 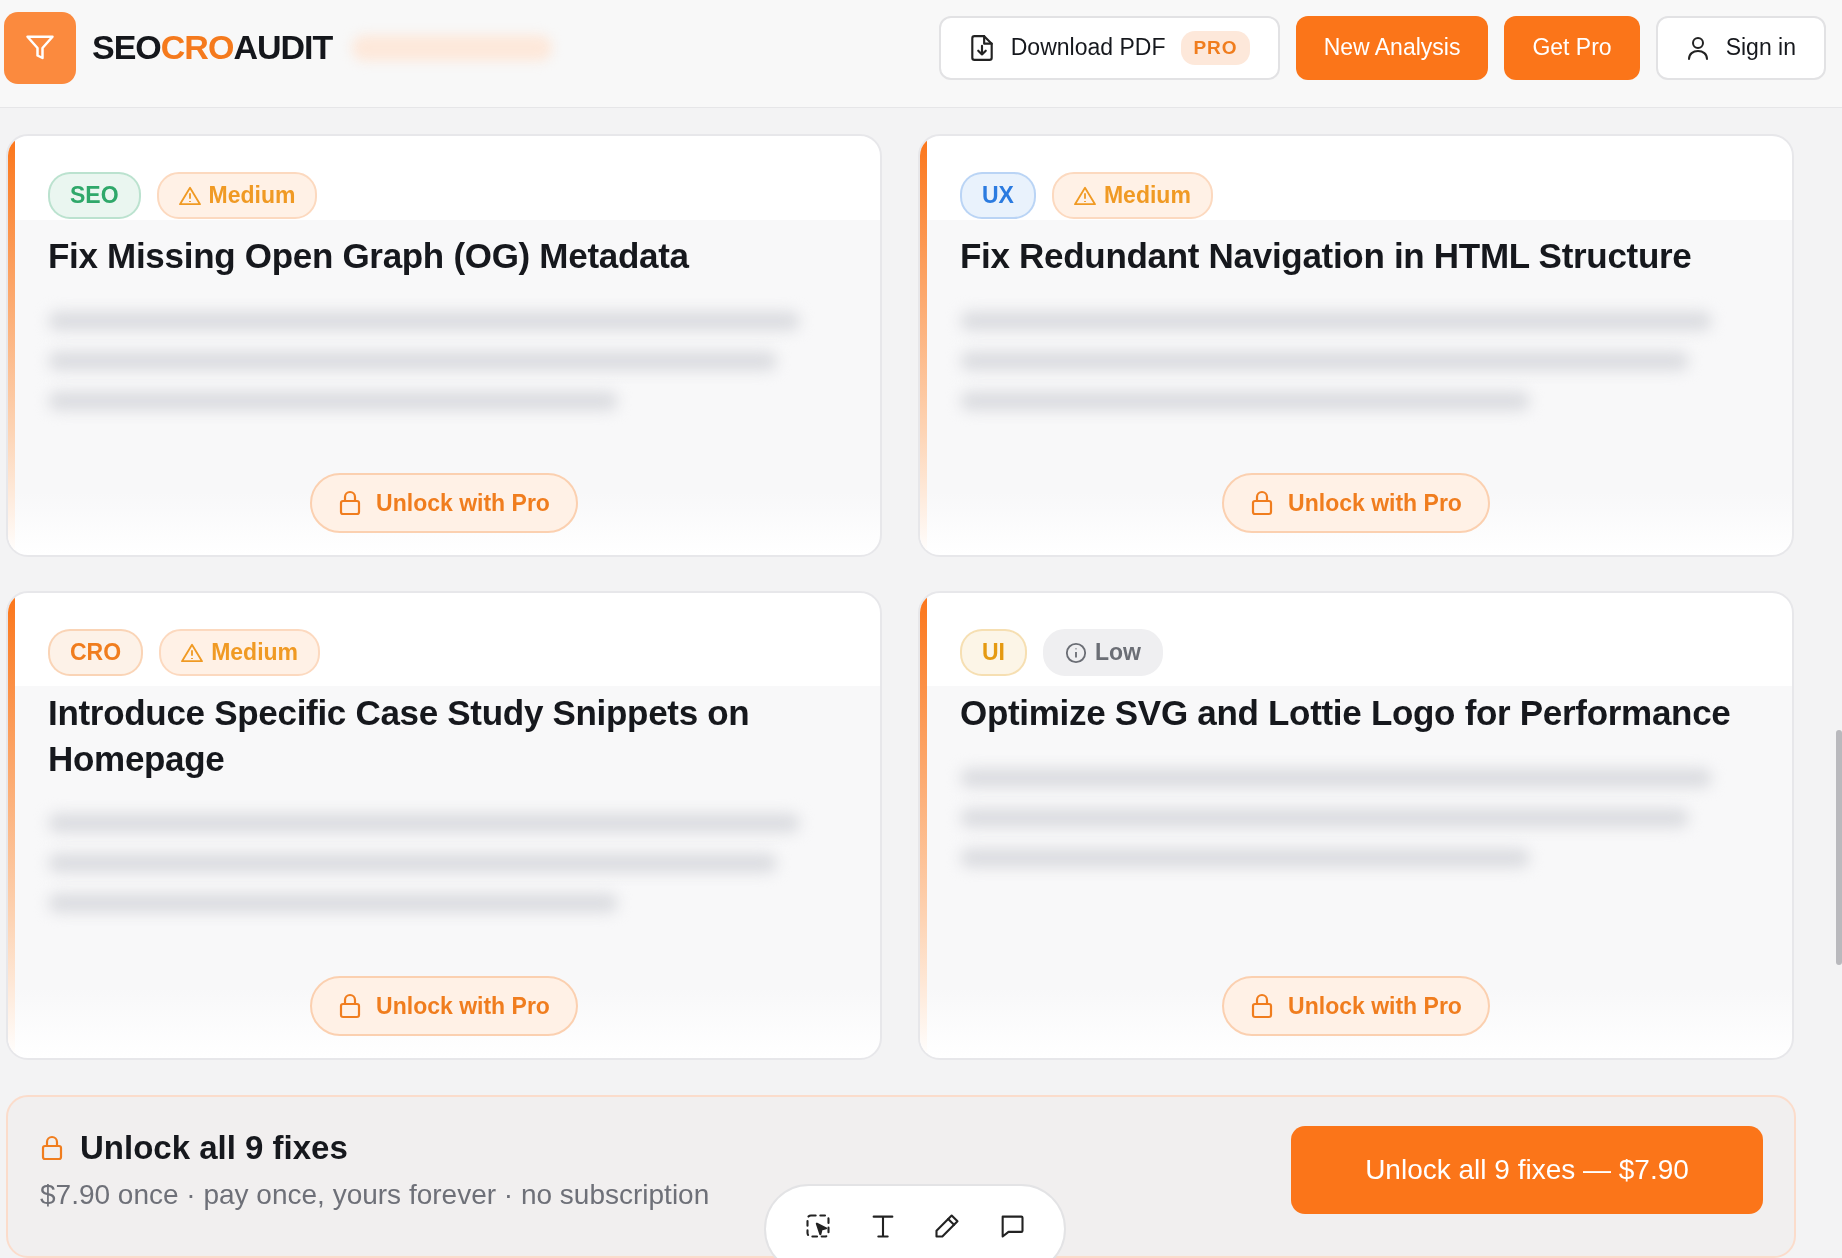 What do you see at coordinates (1109, 47) in the screenshot?
I see `header-button: Download PDF PRO` at bounding box center [1109, 47].